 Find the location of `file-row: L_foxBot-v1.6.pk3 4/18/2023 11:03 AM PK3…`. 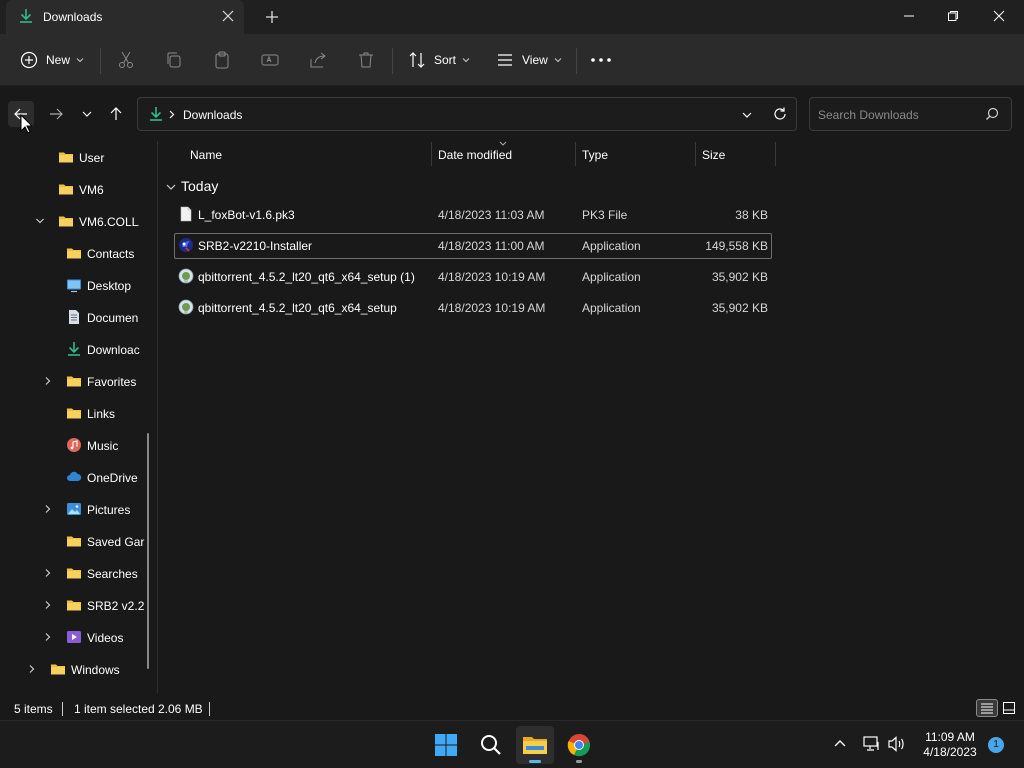

file-row: L_foxBot-v1.6.pk3 4/18/2023 11:03 AM PK3… is located at coordinates (473, 215).